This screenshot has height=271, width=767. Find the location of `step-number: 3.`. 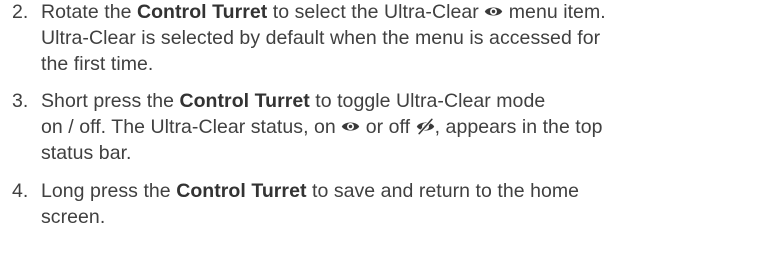

step-number: 3. is located at coordinates (20, 101).